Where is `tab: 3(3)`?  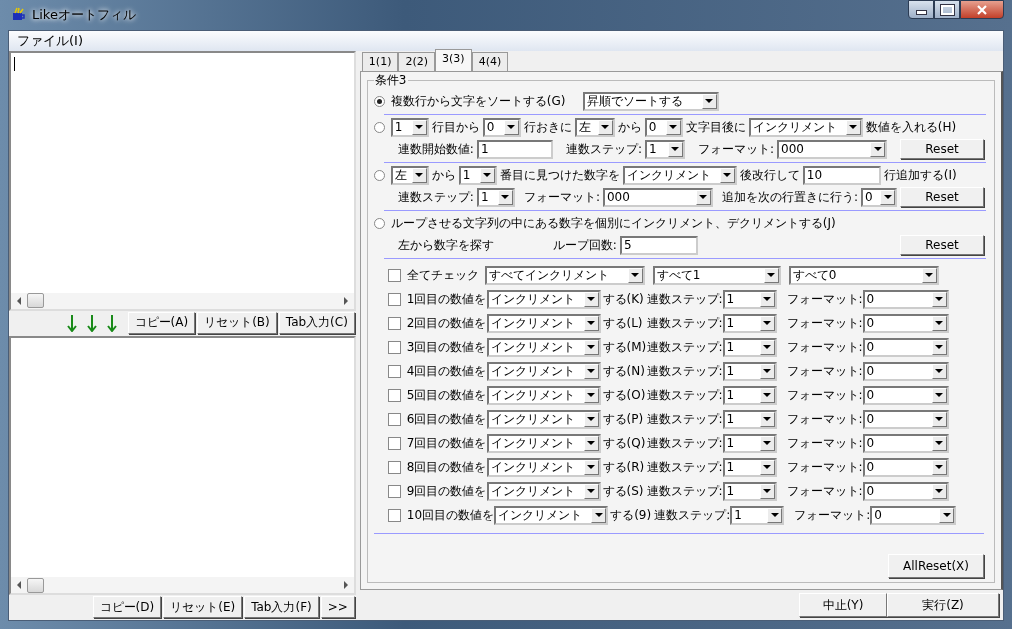 tab: 3(3) is located at coordinates (453, 60).